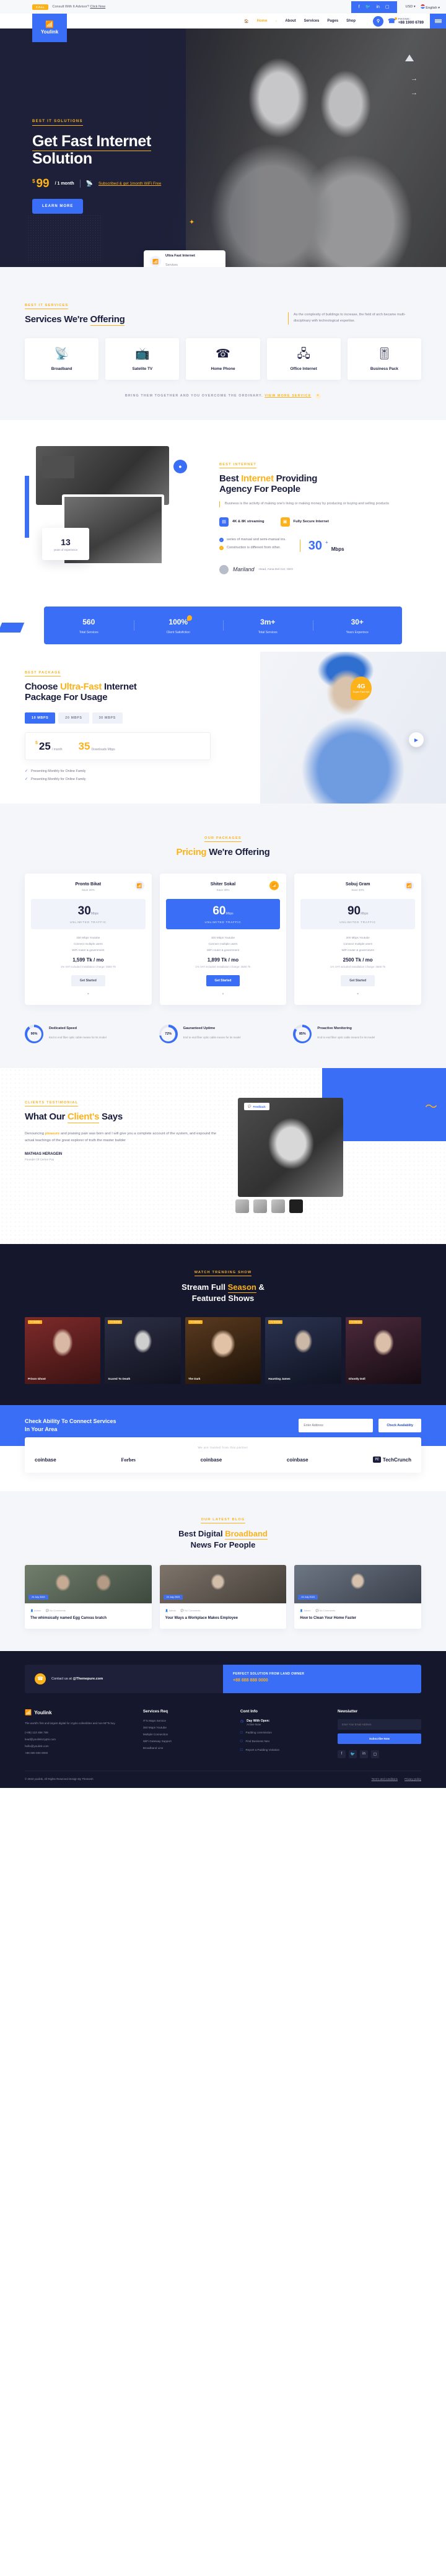  What do you see at coordinates (303, 1351) in the screenshot?
I see `show-card: TV SHOW Haunting James` at bounding box center [303, 1351].